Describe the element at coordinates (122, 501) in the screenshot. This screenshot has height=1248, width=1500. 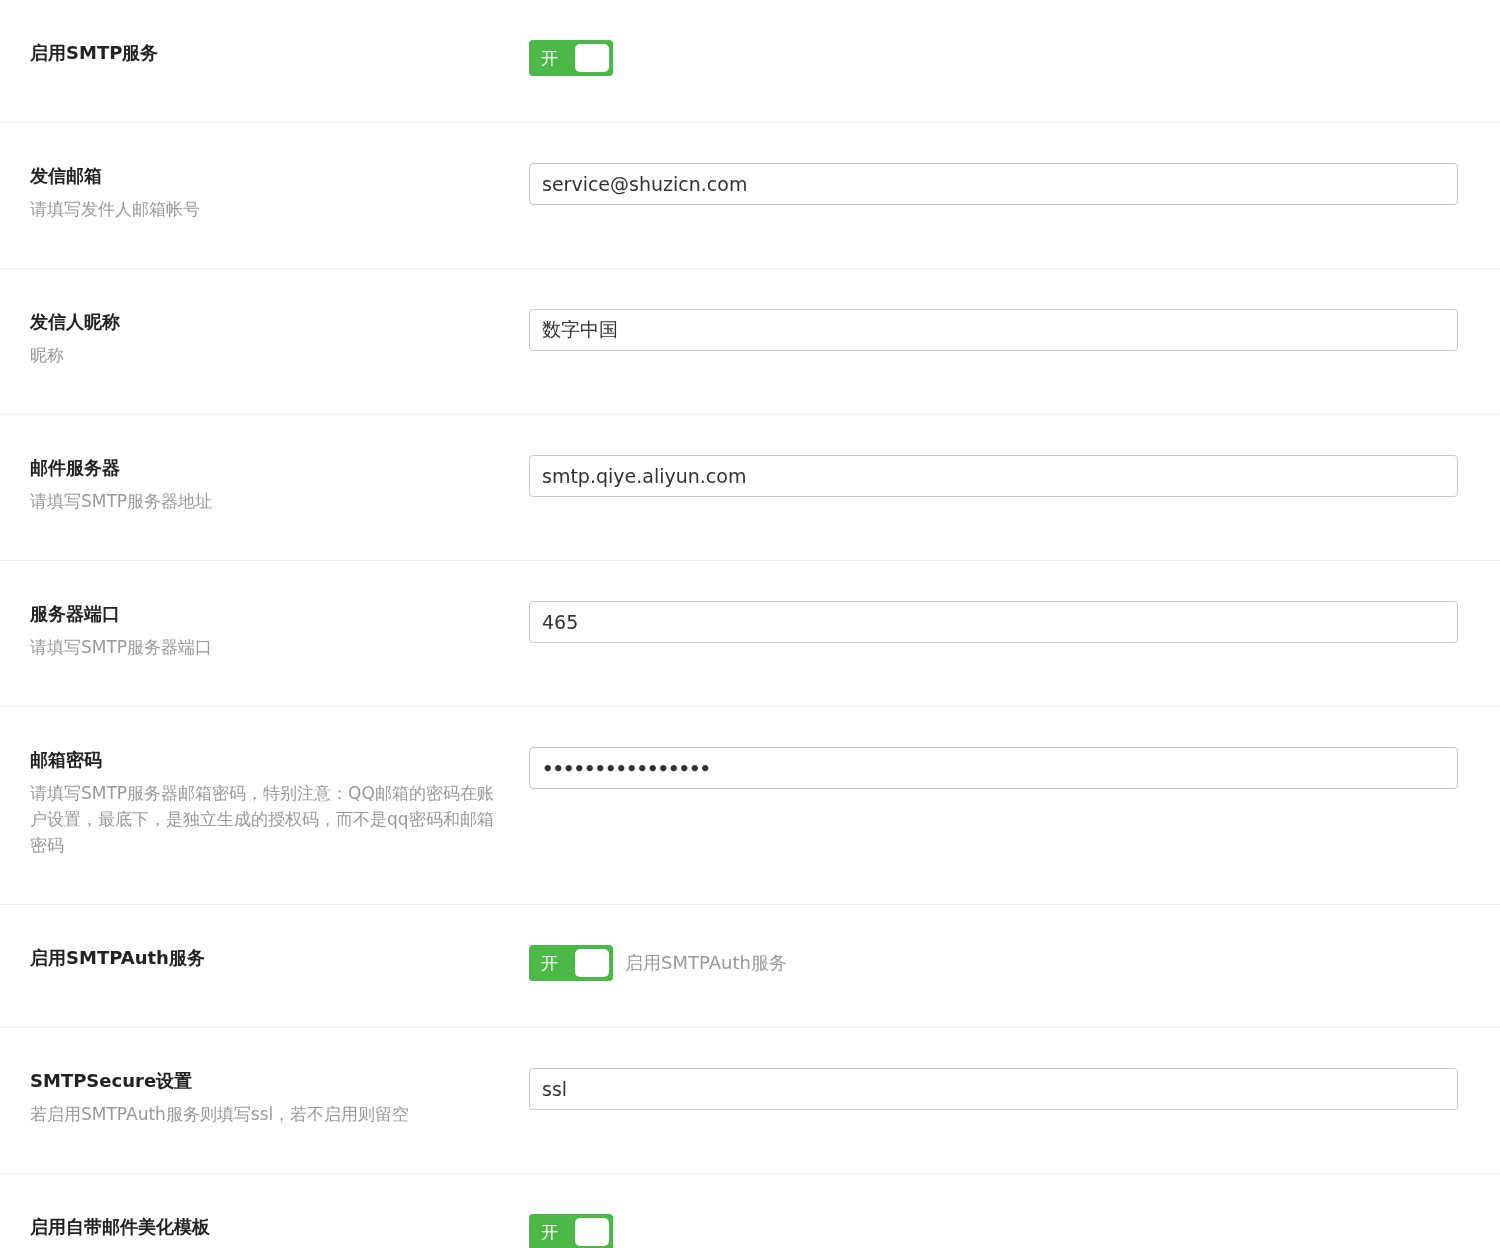
I see `setting-hint: 请填写SMTP服务器地址` at that location.